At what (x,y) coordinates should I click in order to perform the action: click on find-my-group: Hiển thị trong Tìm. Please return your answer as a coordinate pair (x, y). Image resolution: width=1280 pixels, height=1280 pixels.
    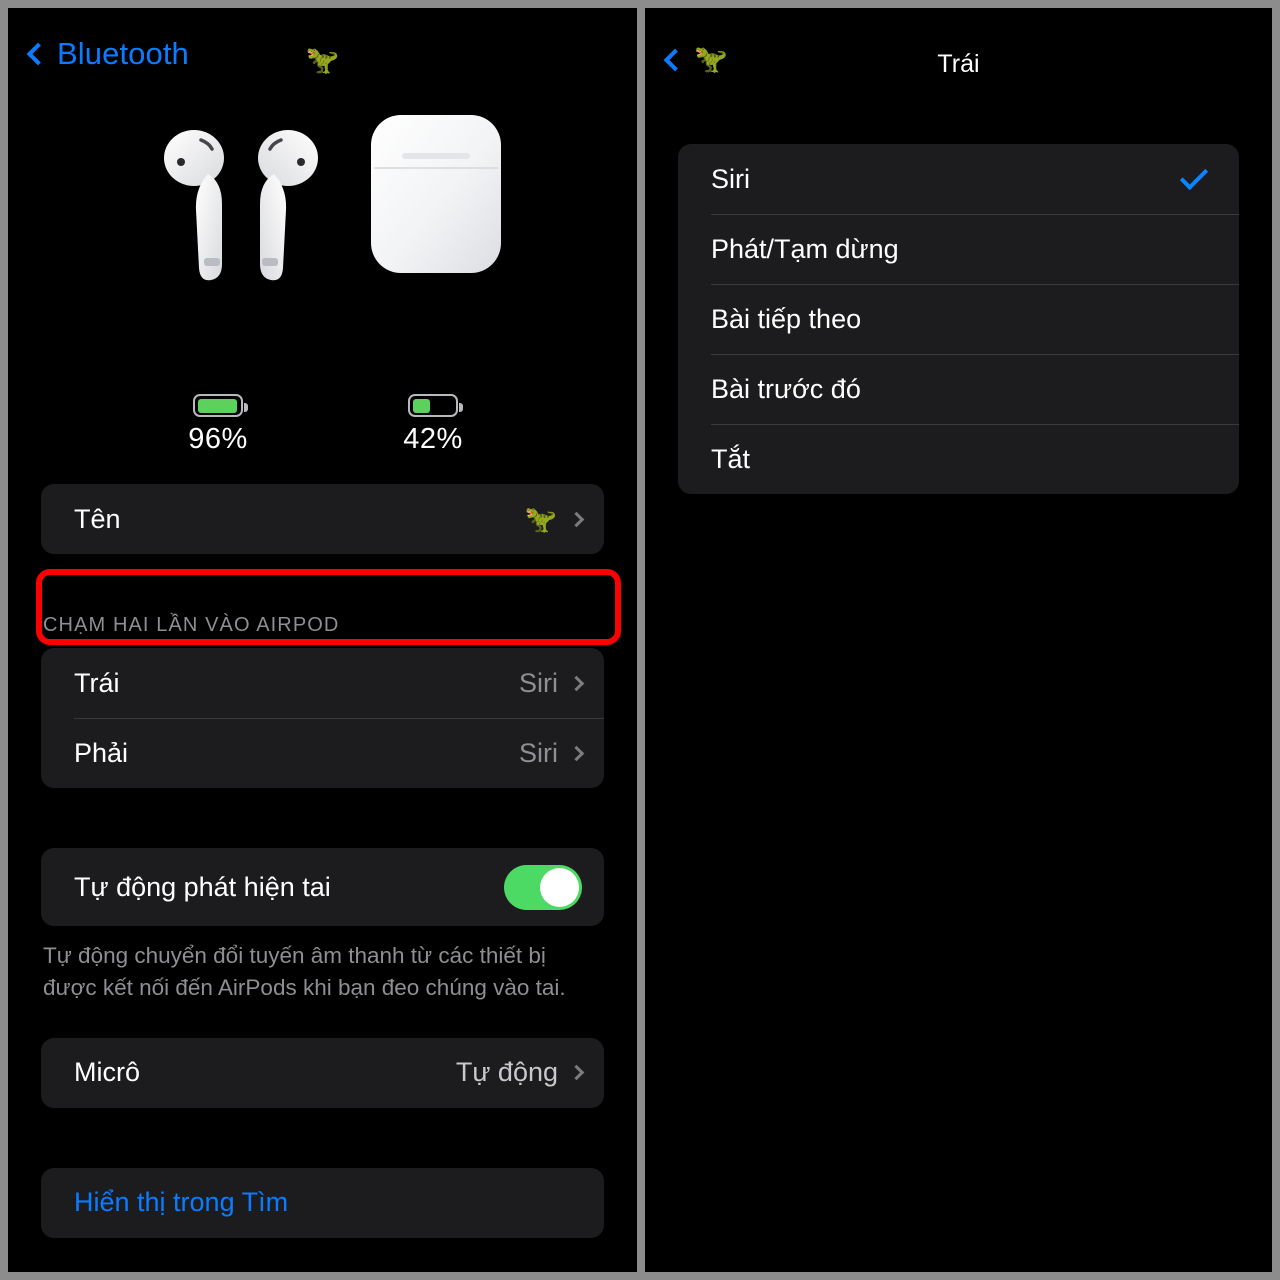
    Looking at the image, I should click on (322, 1202).